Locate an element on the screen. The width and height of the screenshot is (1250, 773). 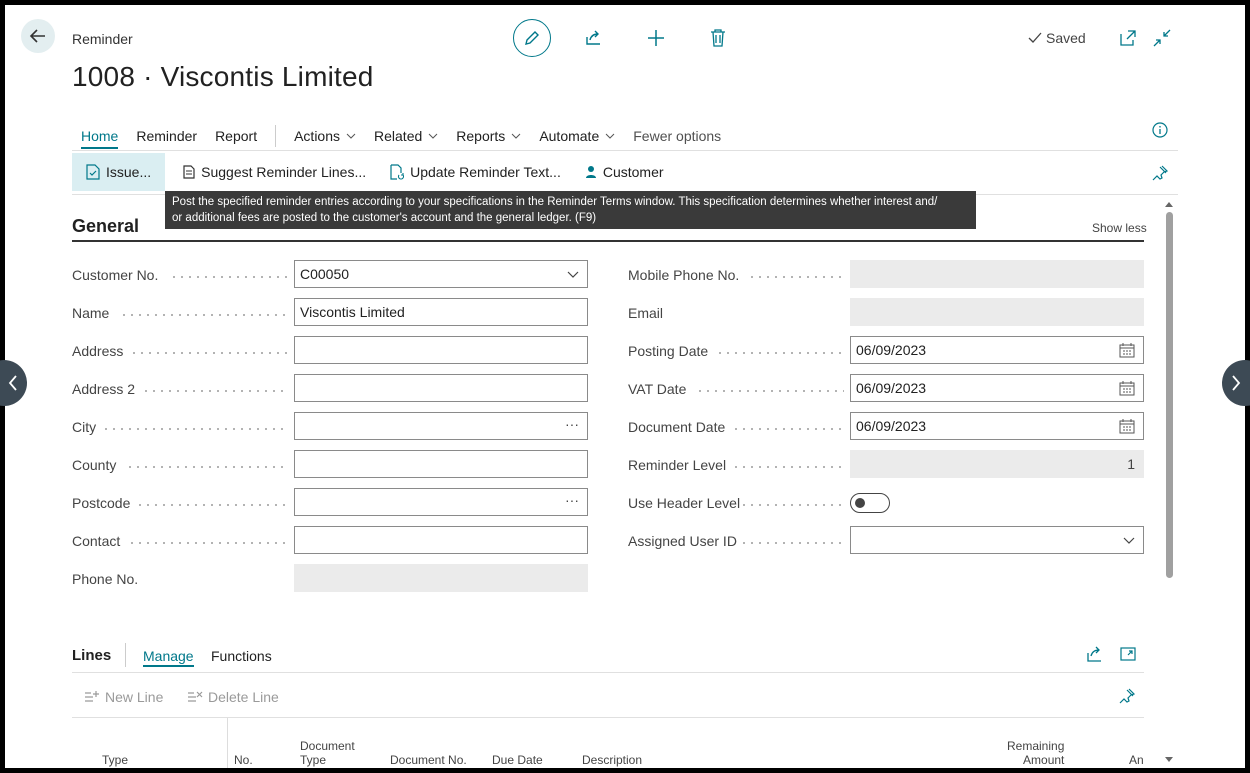
scroll-up-icon is located at coordinates (1169, 204).